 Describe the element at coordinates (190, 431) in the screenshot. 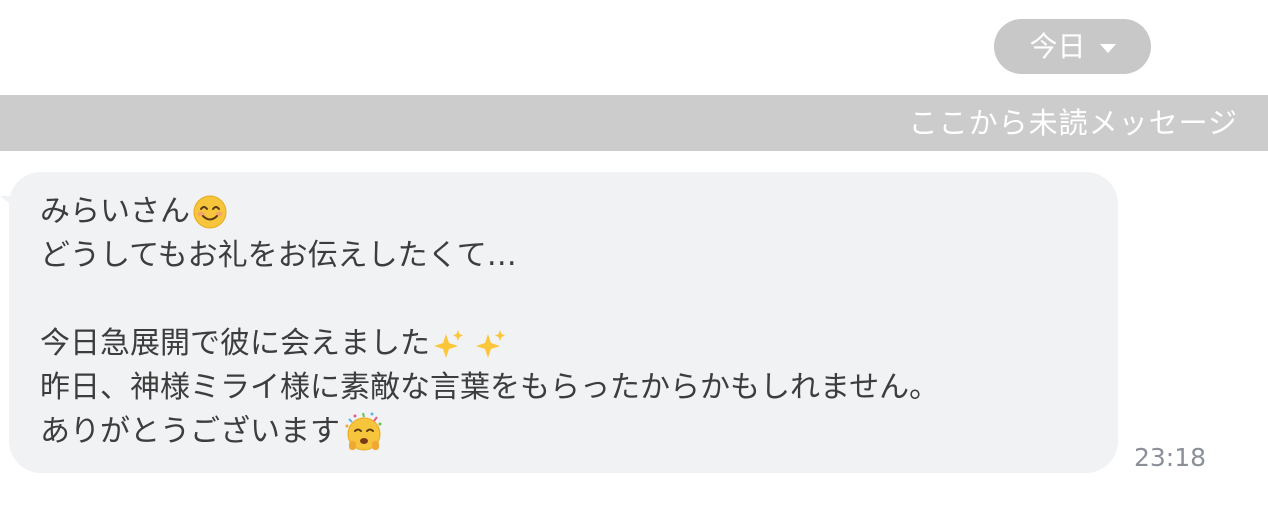

I see `message-line-text: ありがとうございます` at that location.